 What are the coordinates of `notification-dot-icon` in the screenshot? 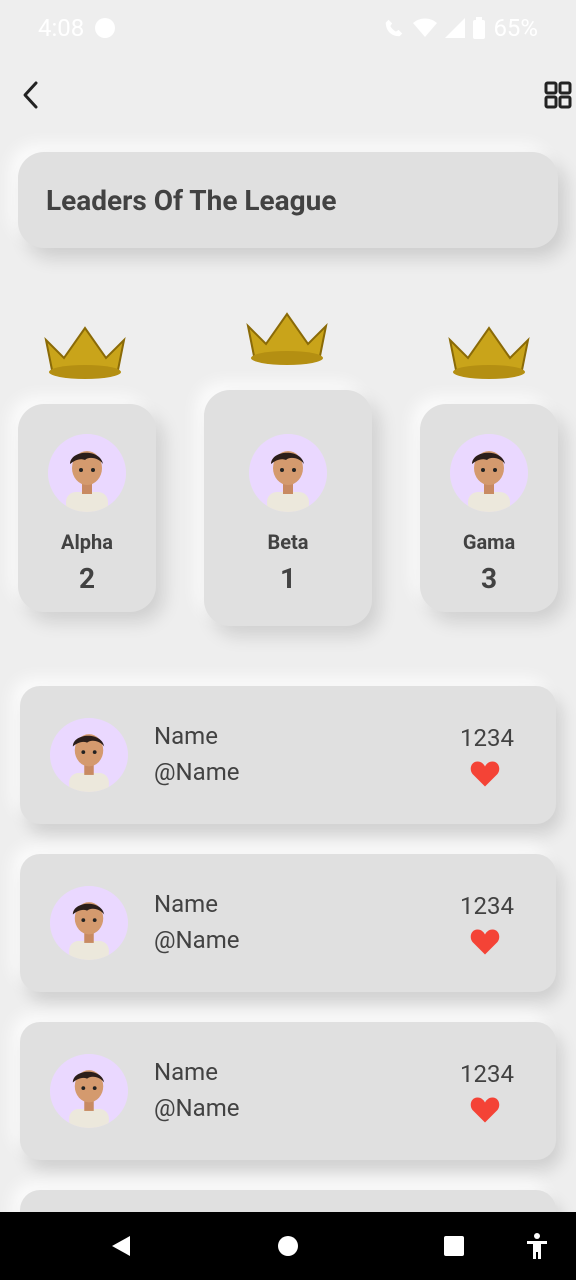 It's located at (105, 28).